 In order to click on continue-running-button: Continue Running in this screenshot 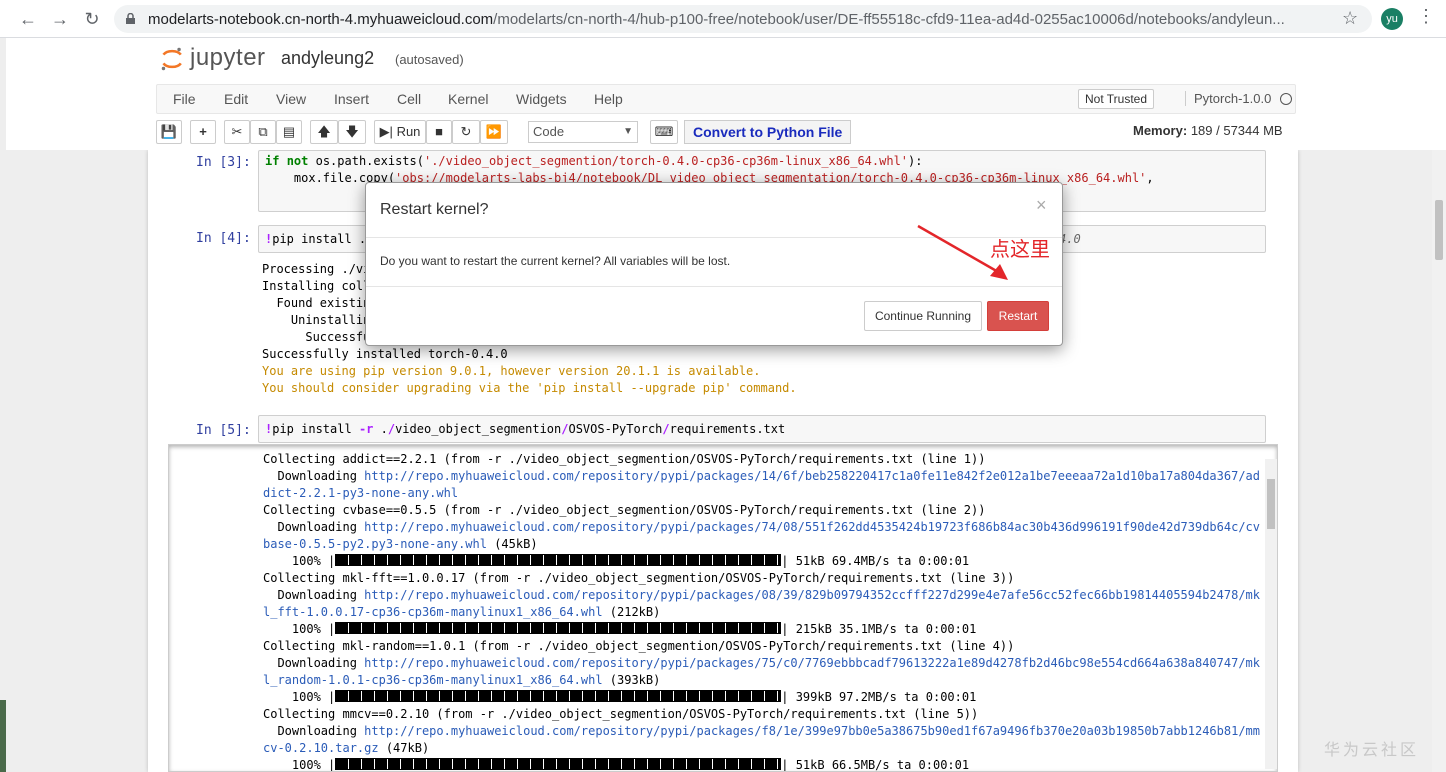, I will do `click(923, 316)`.